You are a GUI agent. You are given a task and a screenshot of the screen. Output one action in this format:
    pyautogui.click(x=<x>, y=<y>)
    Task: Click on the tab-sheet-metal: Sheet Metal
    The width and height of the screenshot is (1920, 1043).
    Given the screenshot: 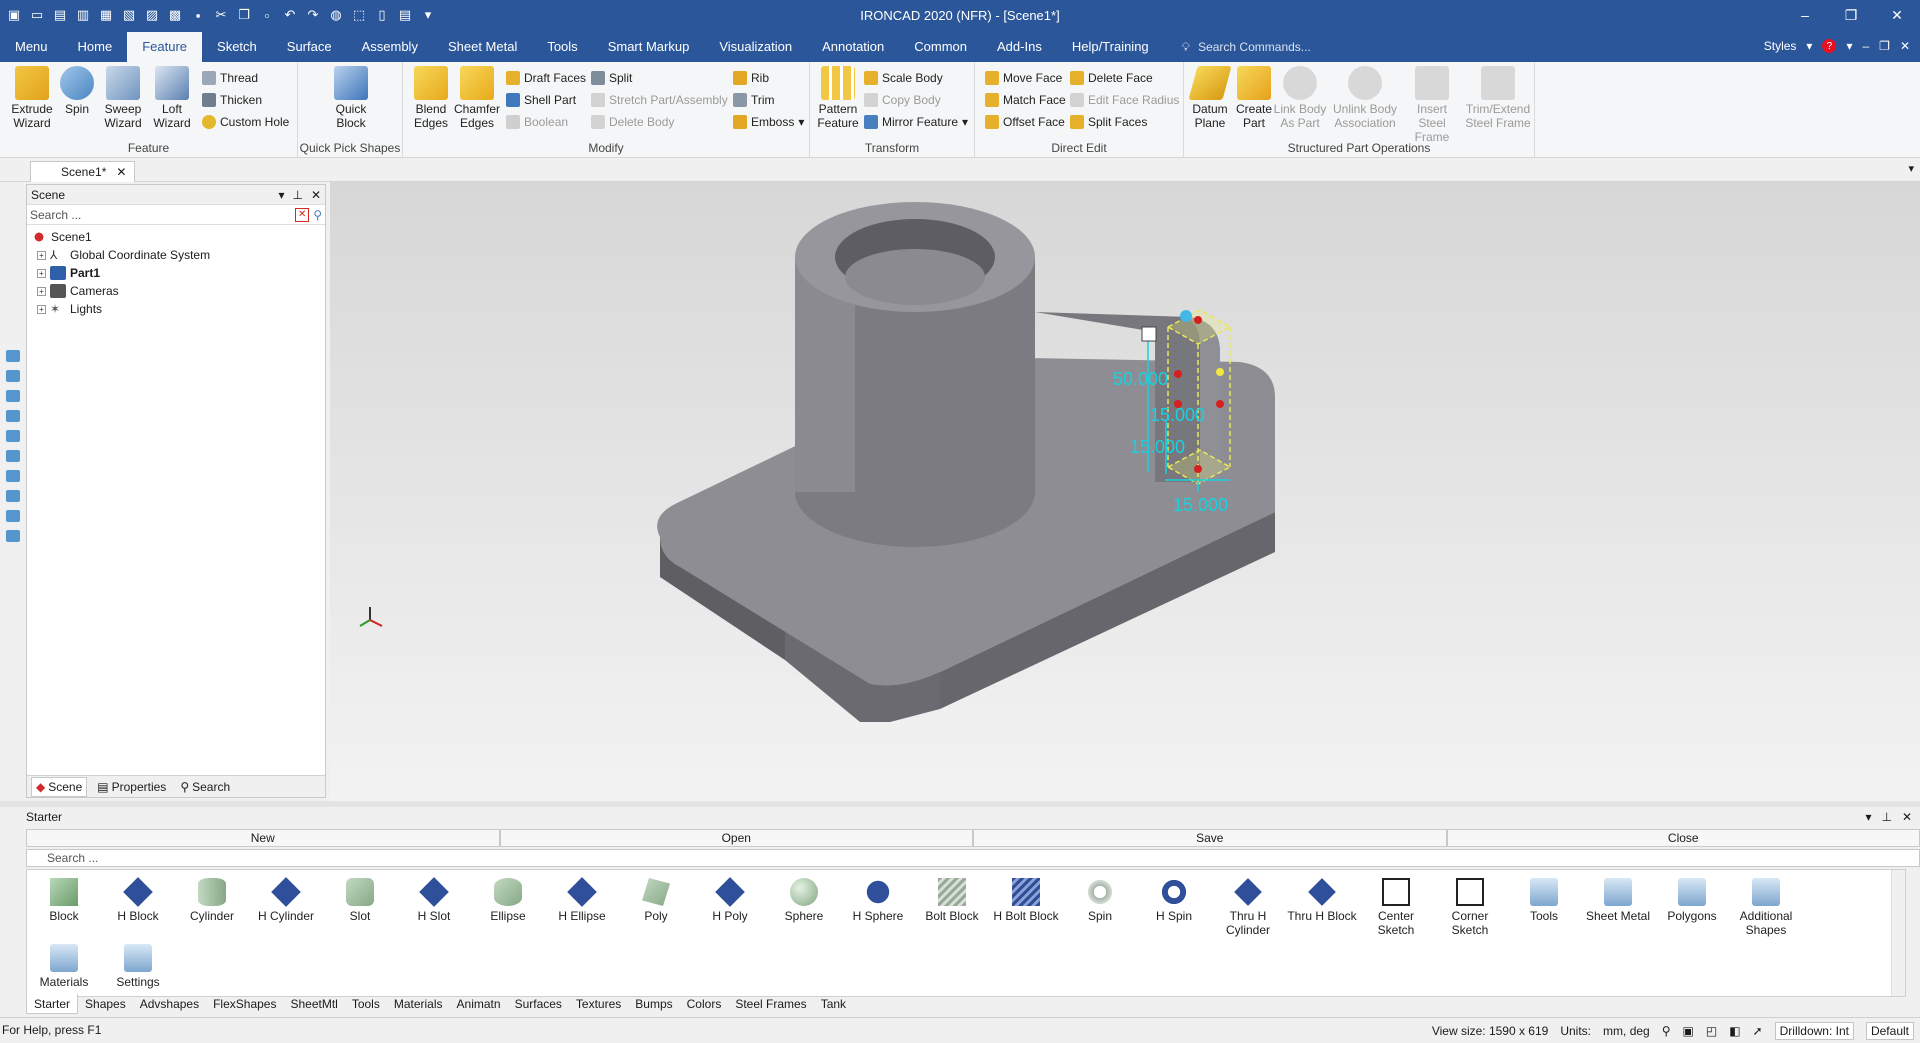 What is the action you would take?
    pyautogui.click(x=482, y=47)
    